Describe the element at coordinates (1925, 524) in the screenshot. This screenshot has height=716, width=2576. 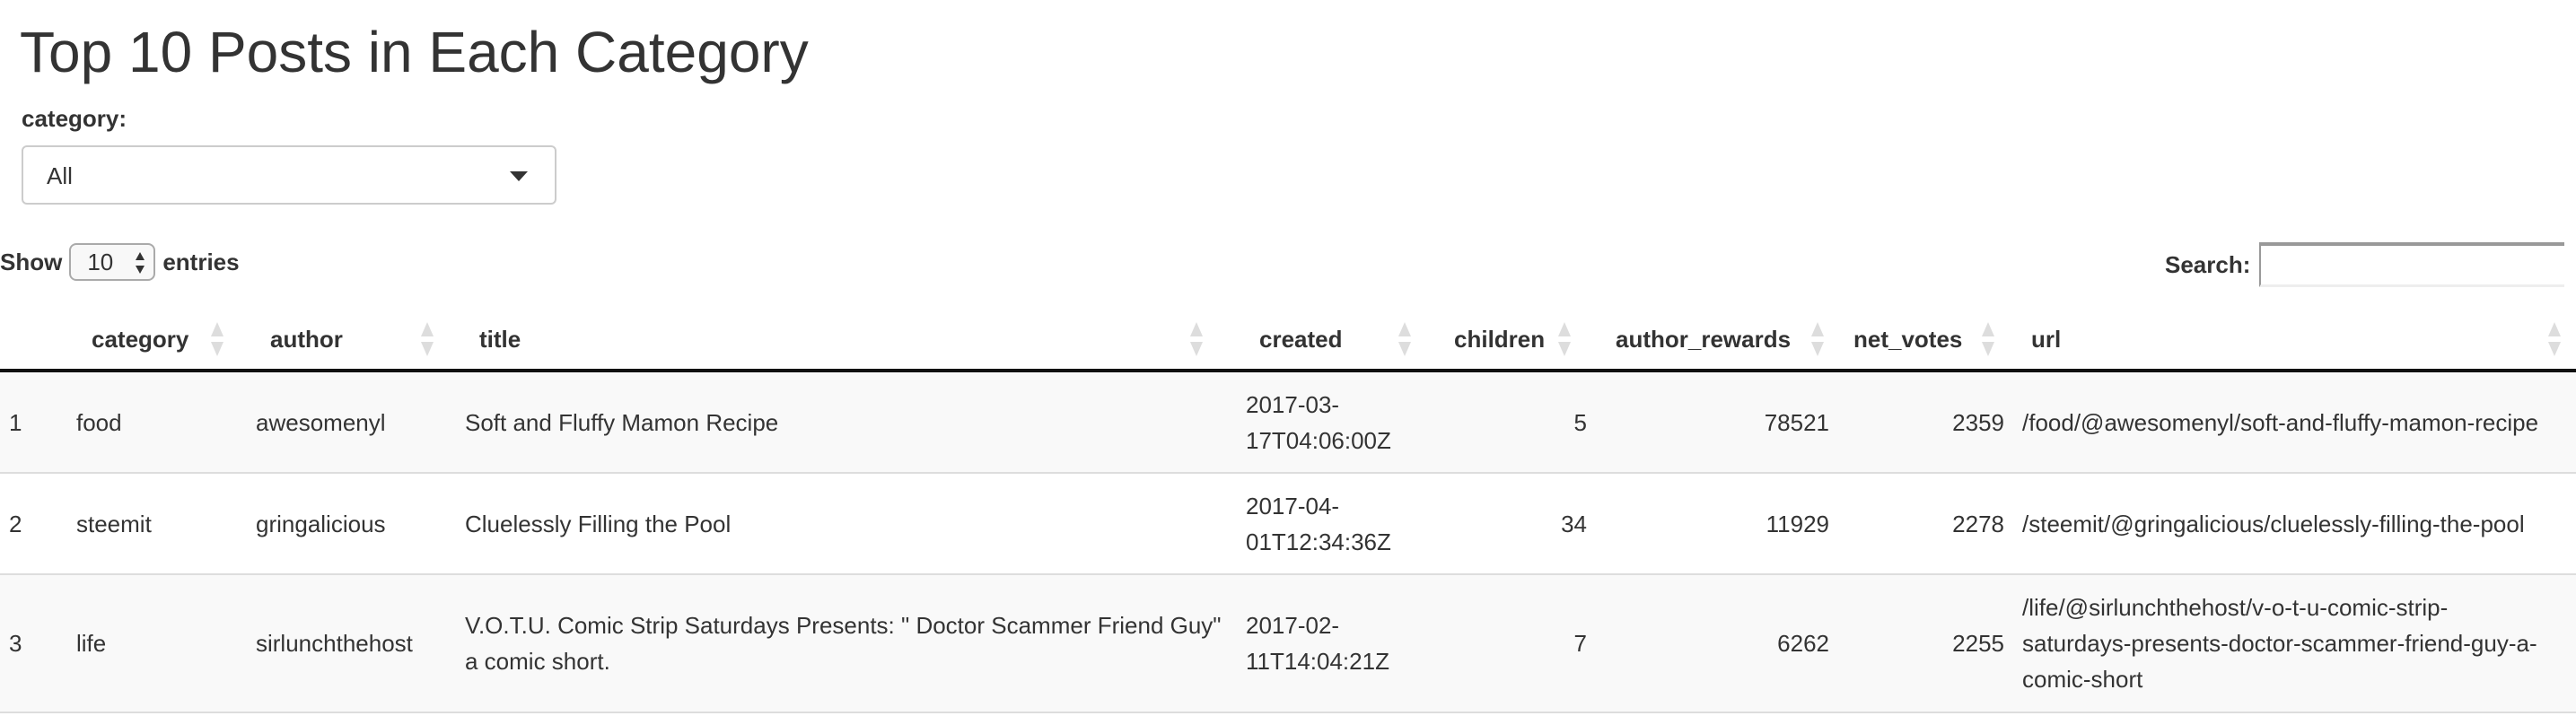
I see `cell-net-votes: 2278` at that location.